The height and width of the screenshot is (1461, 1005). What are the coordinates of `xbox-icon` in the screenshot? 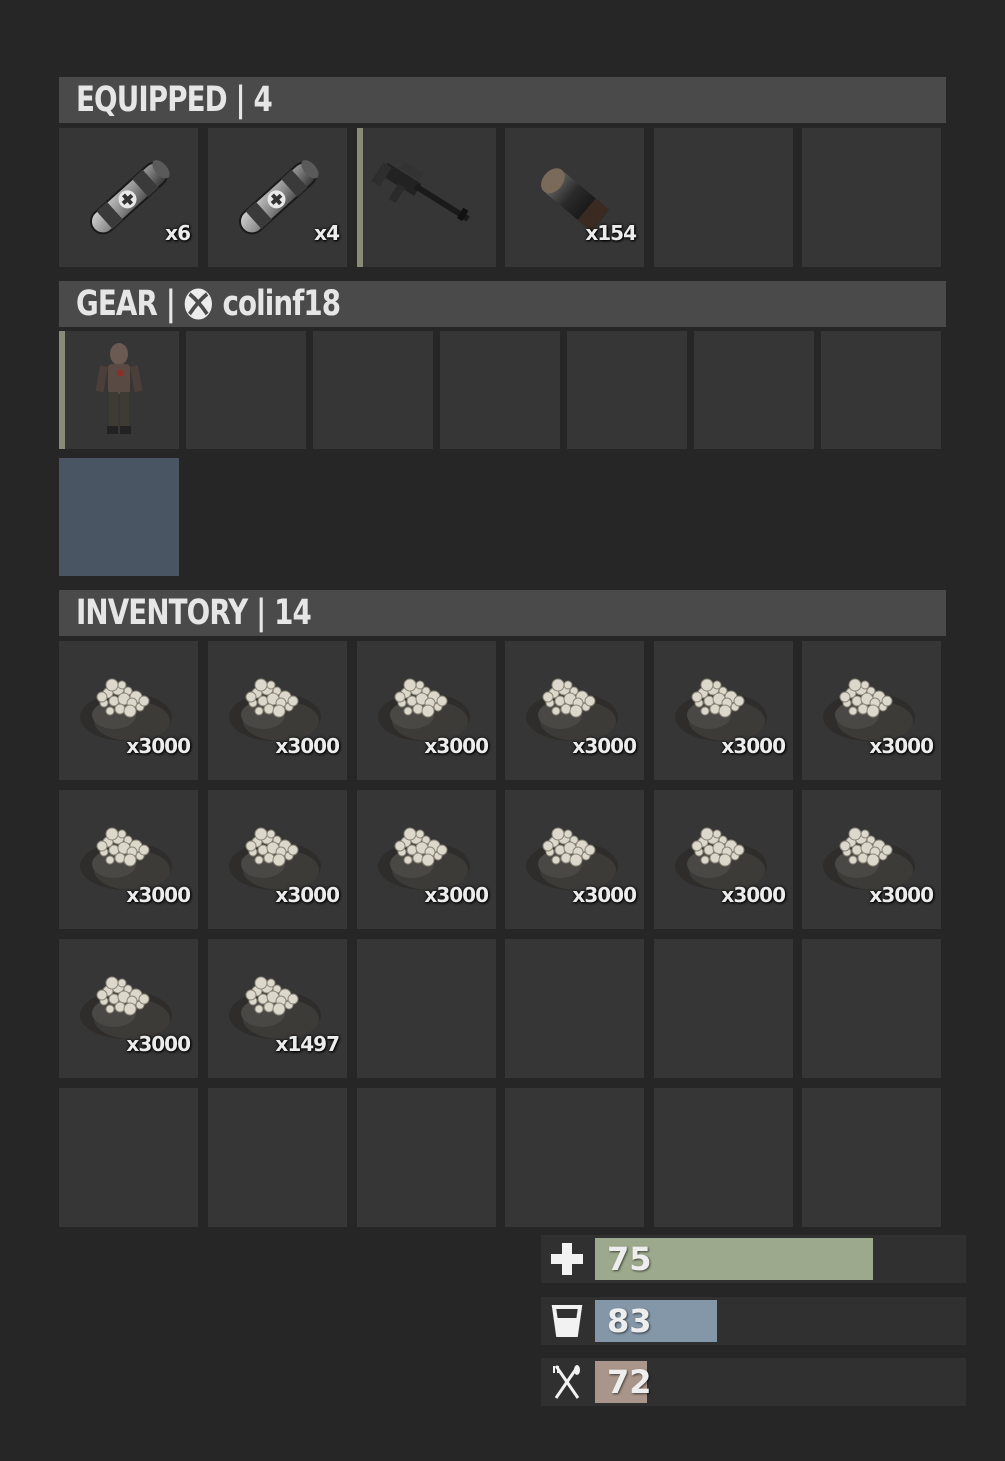 It's located at (199, 304).